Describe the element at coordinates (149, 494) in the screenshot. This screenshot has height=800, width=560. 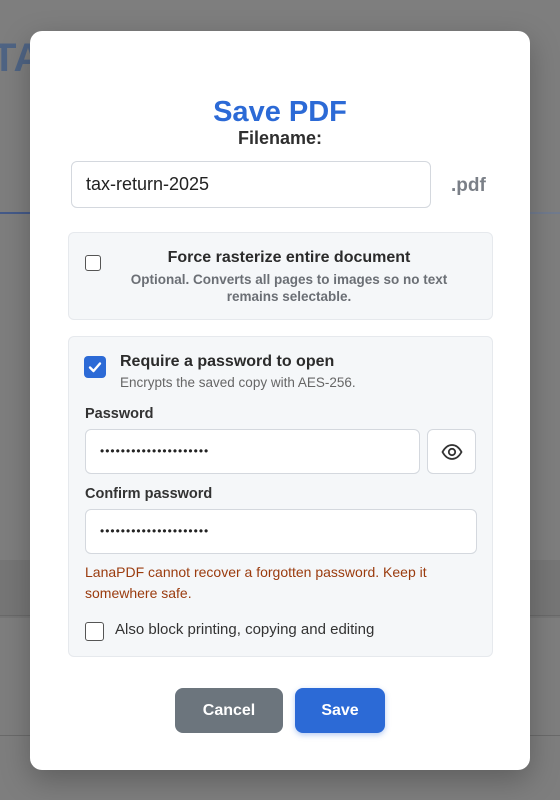
I see `confirm-password-label: Confirm password` at that location.